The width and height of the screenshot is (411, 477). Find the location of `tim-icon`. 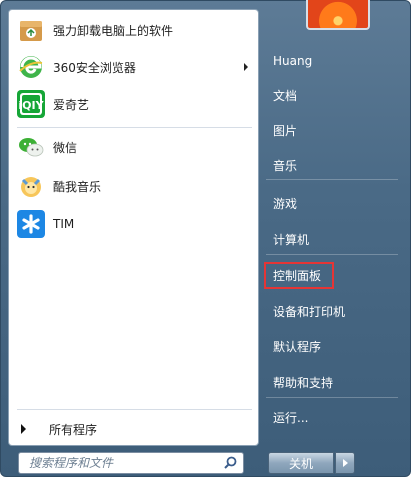

tim-icon is located at coordinates (31, 224).